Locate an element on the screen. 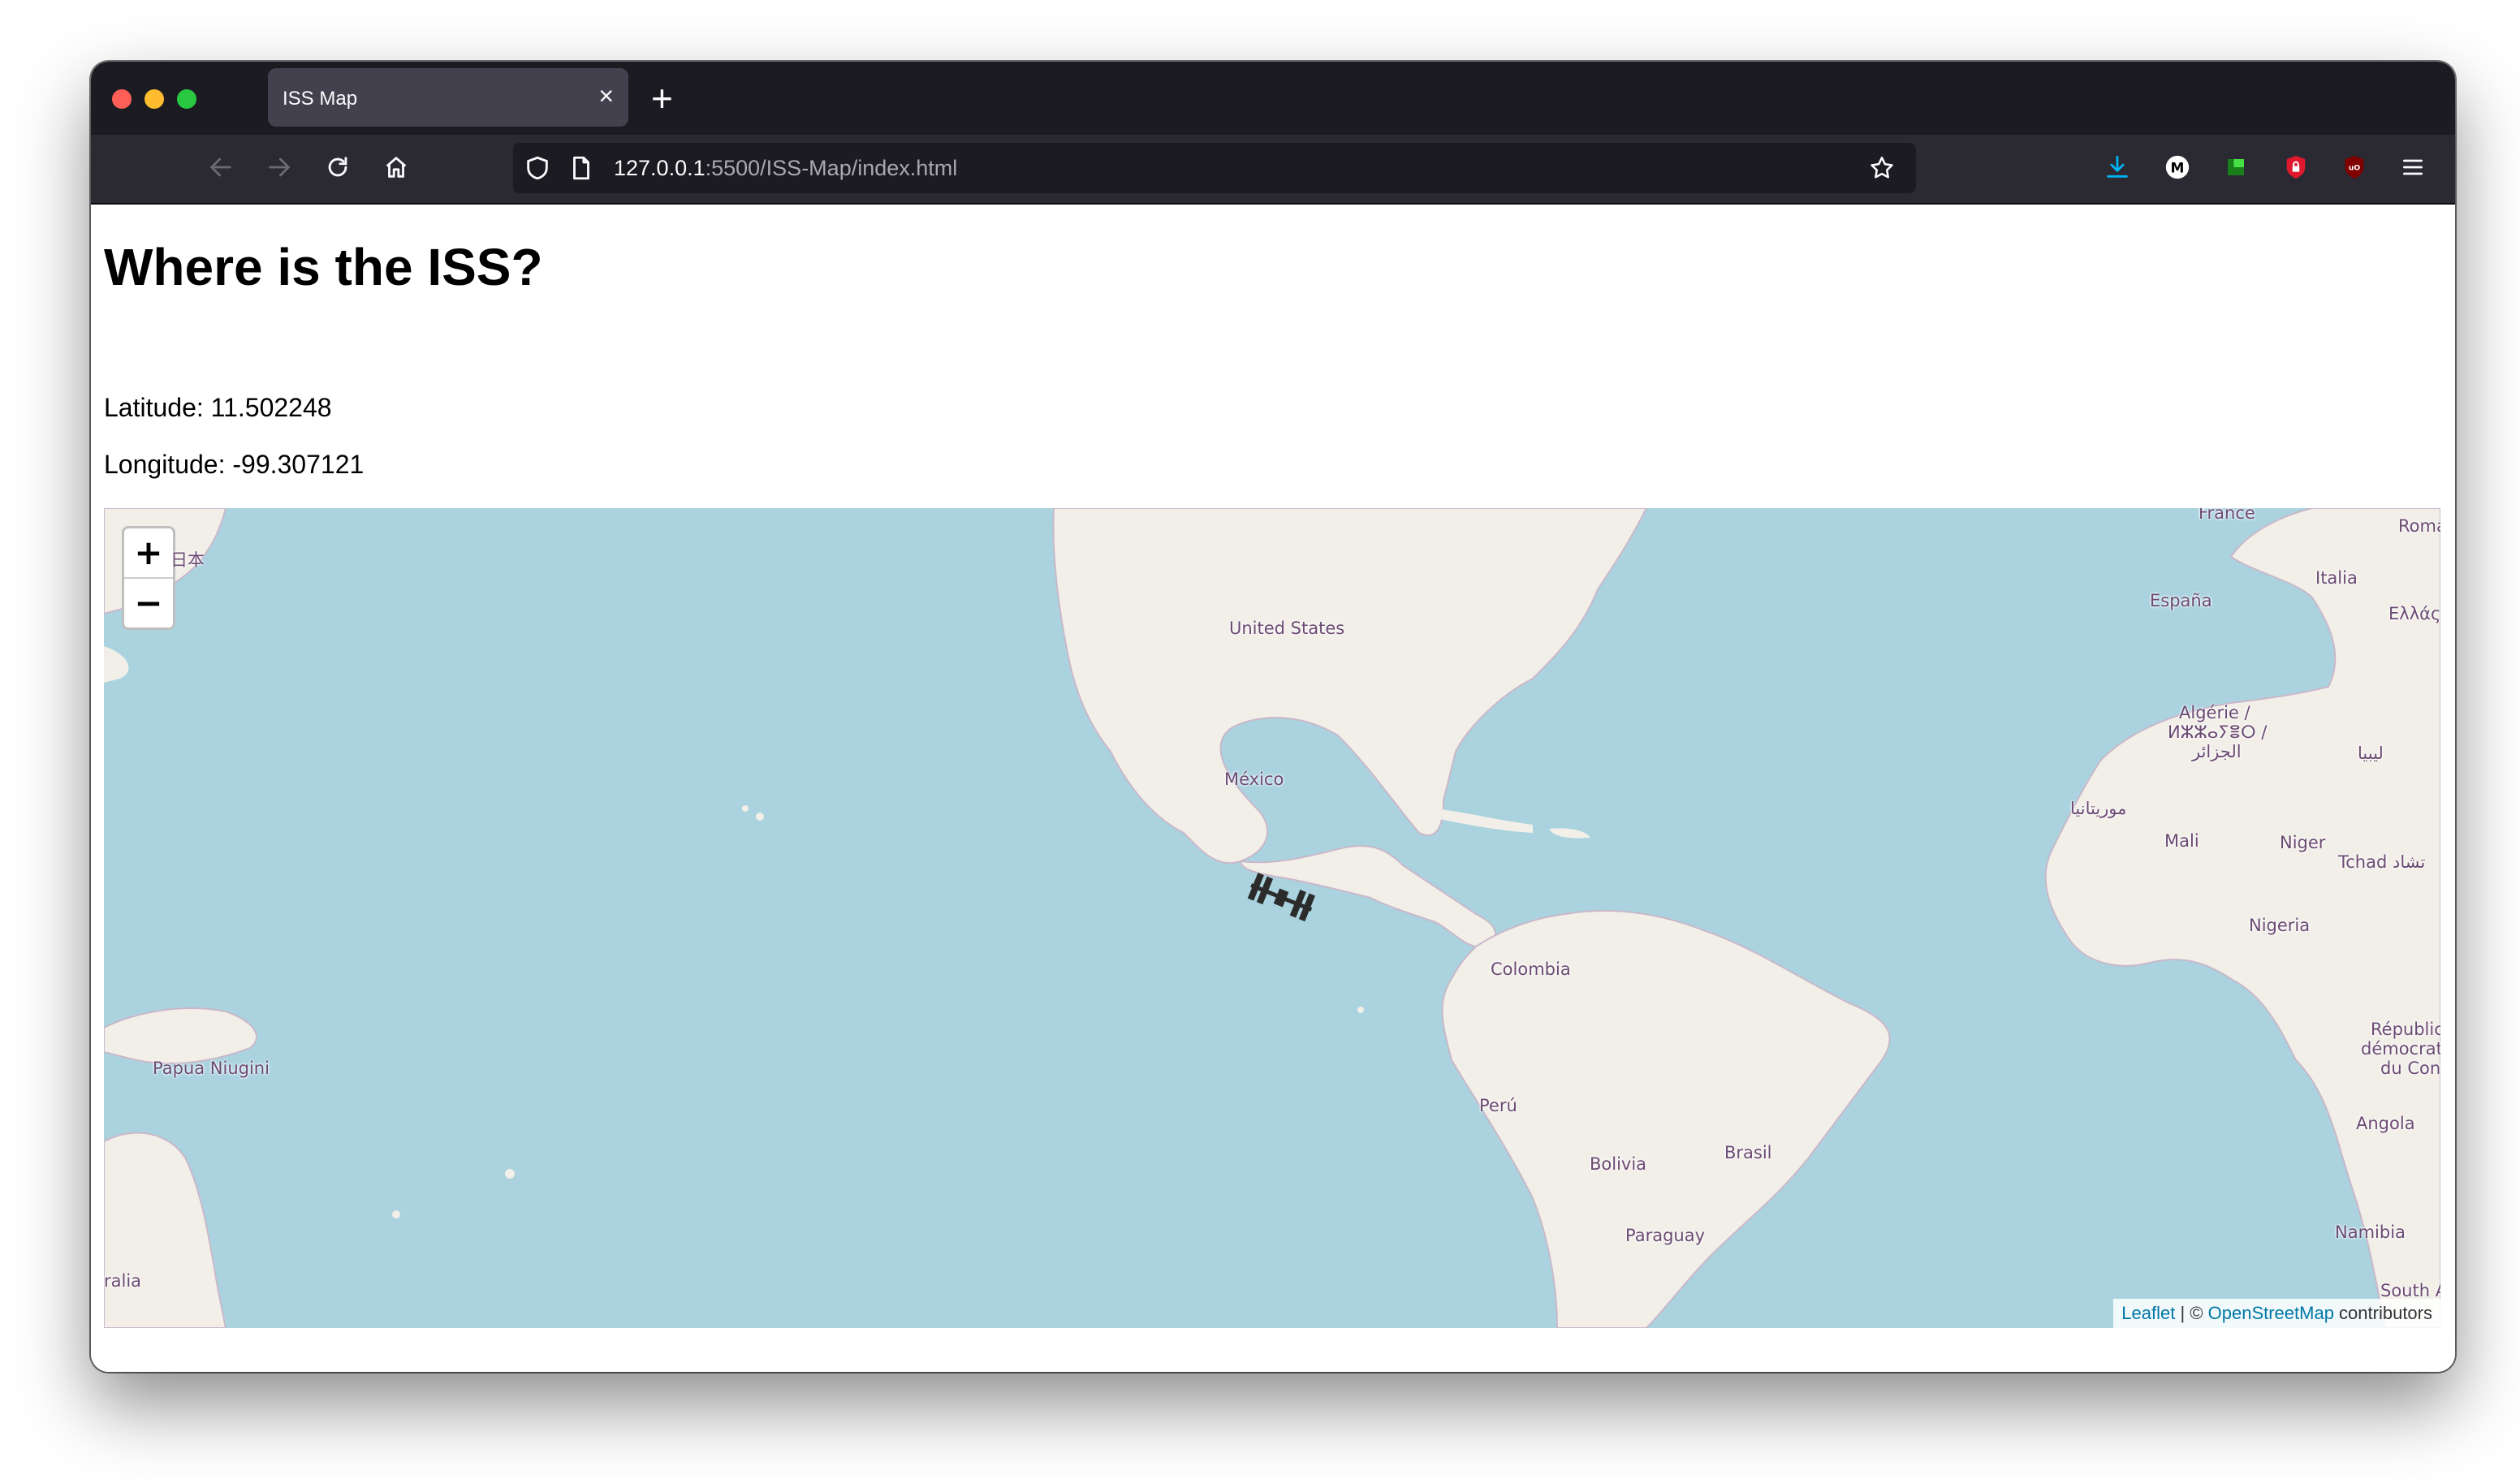  ublock-icon: uO is located at coordinates (2354, 167).